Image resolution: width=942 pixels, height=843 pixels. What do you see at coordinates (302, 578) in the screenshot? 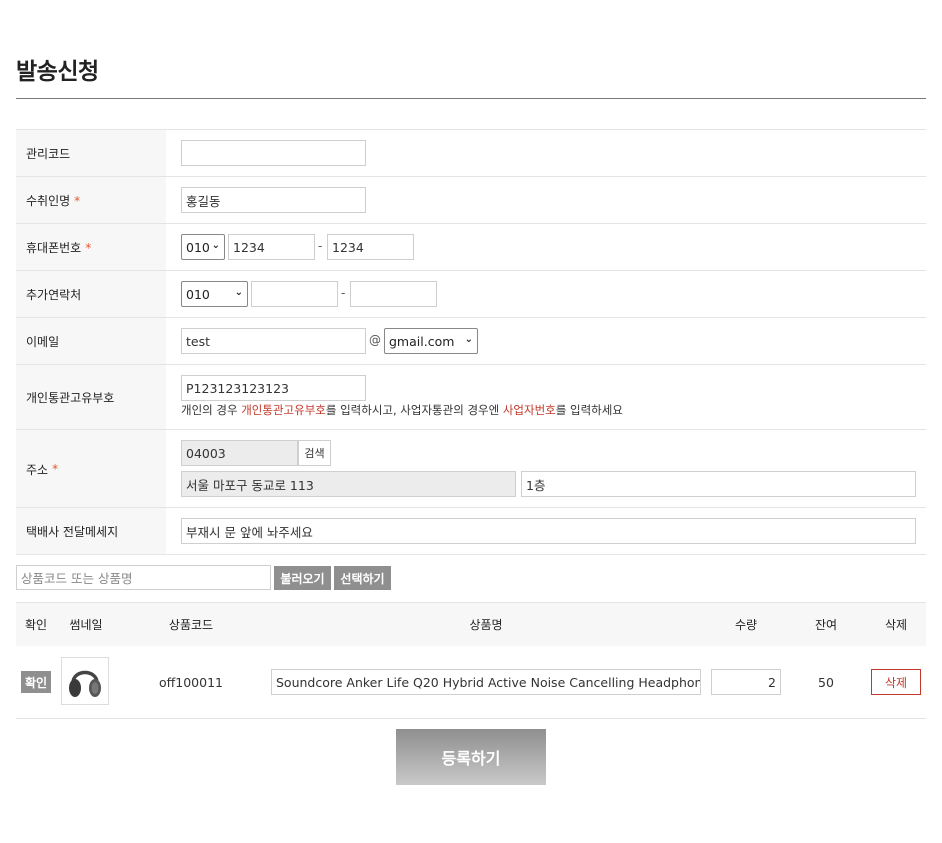
I see `load-button: 불러오기` at bounding box center [302, 578].